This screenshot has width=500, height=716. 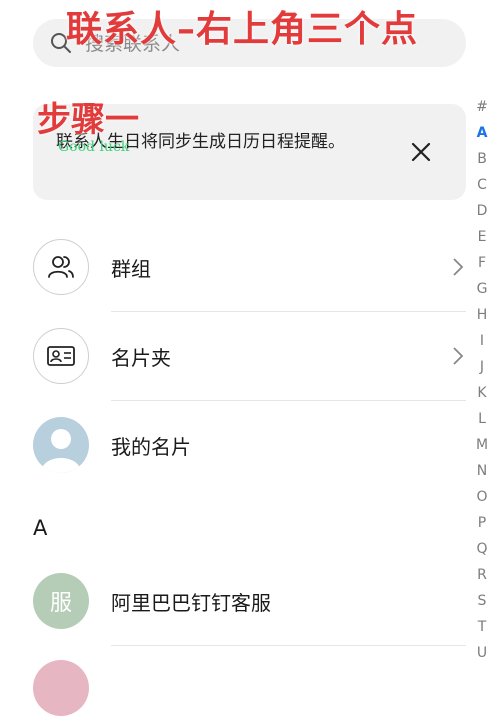 What do you see at coordinates (482, 289) in the screenshot?
I see `index-letter: G` at bounding box center [482, 289].